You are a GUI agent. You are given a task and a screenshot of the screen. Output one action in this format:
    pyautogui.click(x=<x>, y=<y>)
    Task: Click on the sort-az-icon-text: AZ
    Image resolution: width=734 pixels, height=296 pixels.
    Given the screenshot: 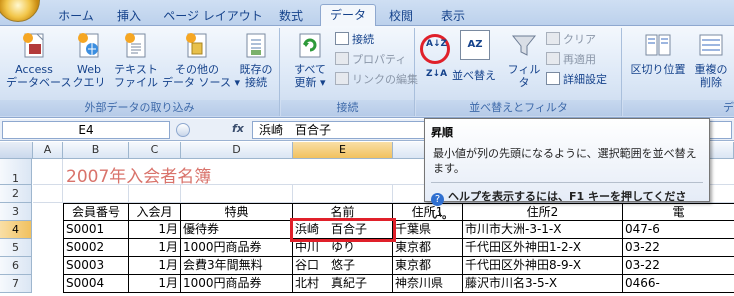 What is the action you would take?
    pyautogui.click(x=475, y=44)
    